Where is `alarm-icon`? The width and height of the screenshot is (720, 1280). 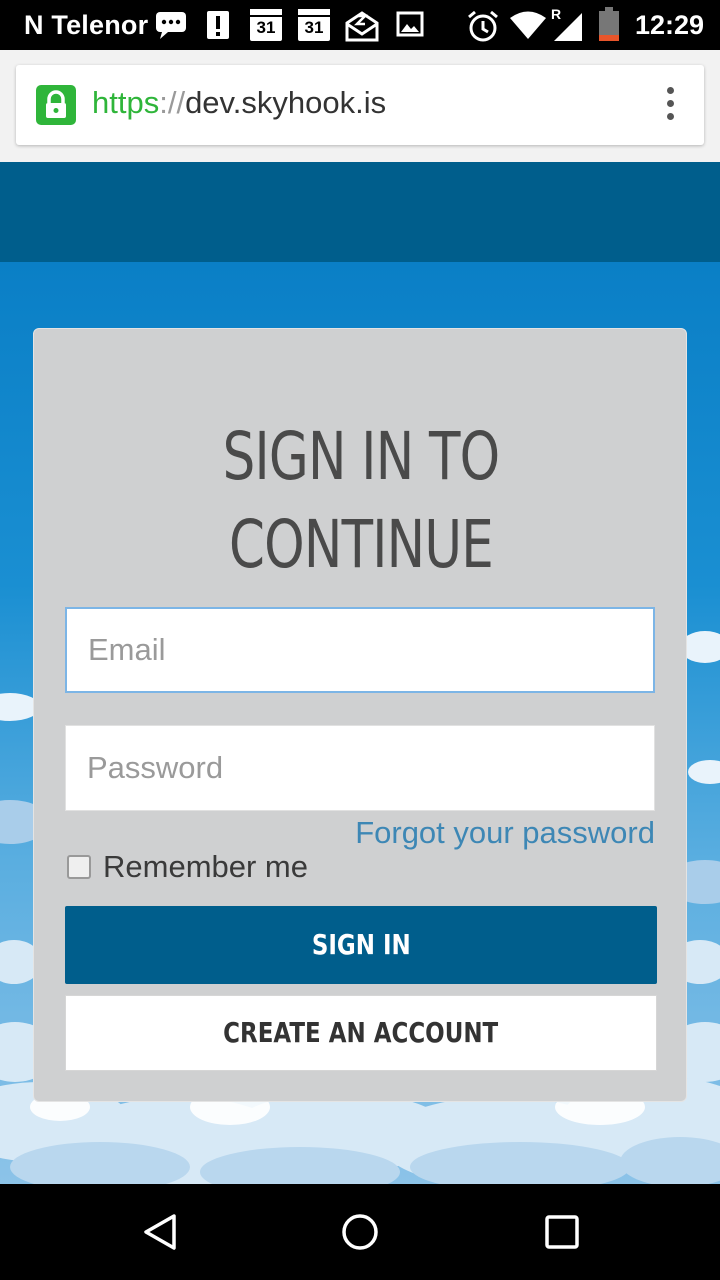 alarm-icon is located at coordinates (483, 26).